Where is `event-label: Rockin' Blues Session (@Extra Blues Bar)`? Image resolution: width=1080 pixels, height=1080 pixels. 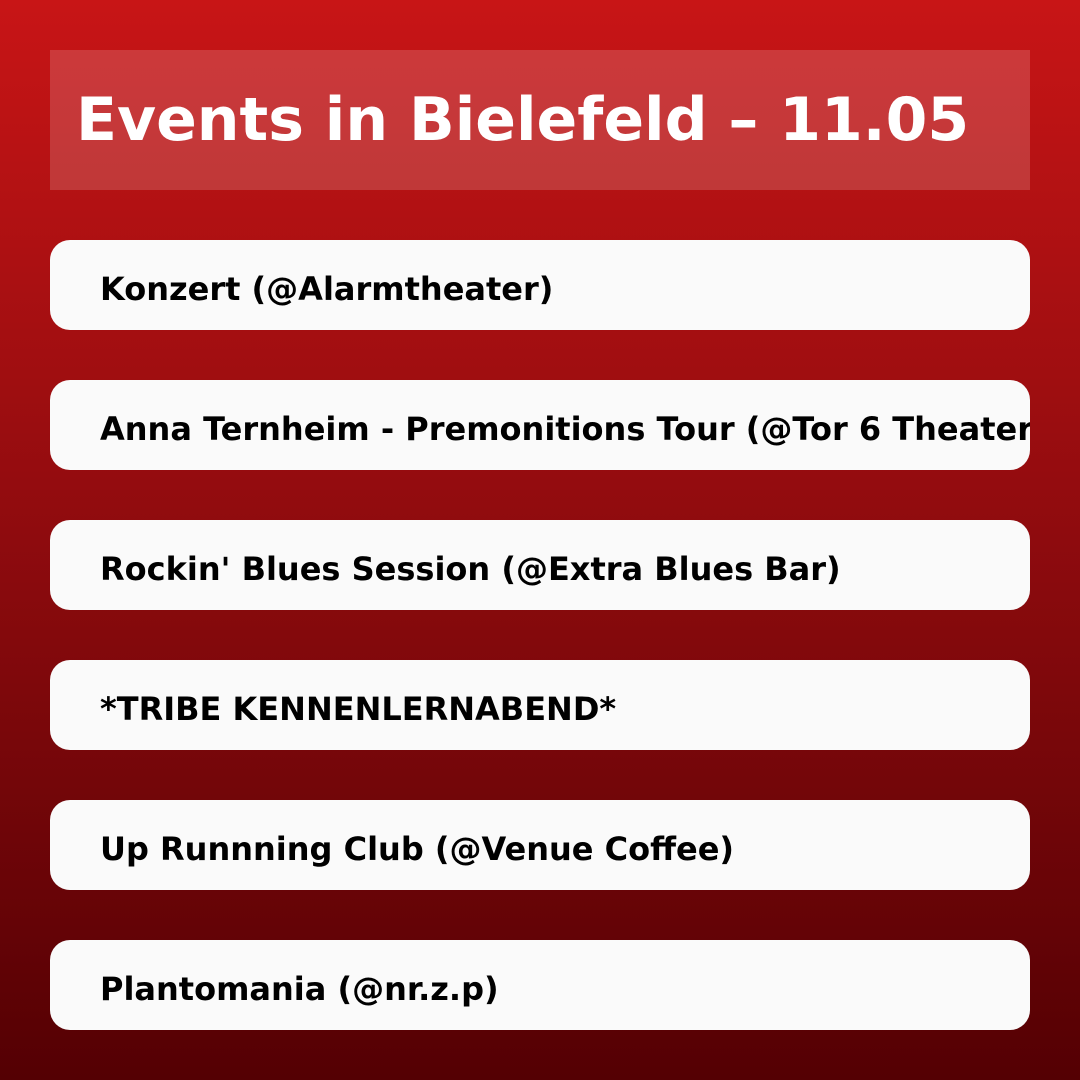 event-label: Rockin' Blues Session (@Extra Blues Bar) is located at coordinates (470, 569).